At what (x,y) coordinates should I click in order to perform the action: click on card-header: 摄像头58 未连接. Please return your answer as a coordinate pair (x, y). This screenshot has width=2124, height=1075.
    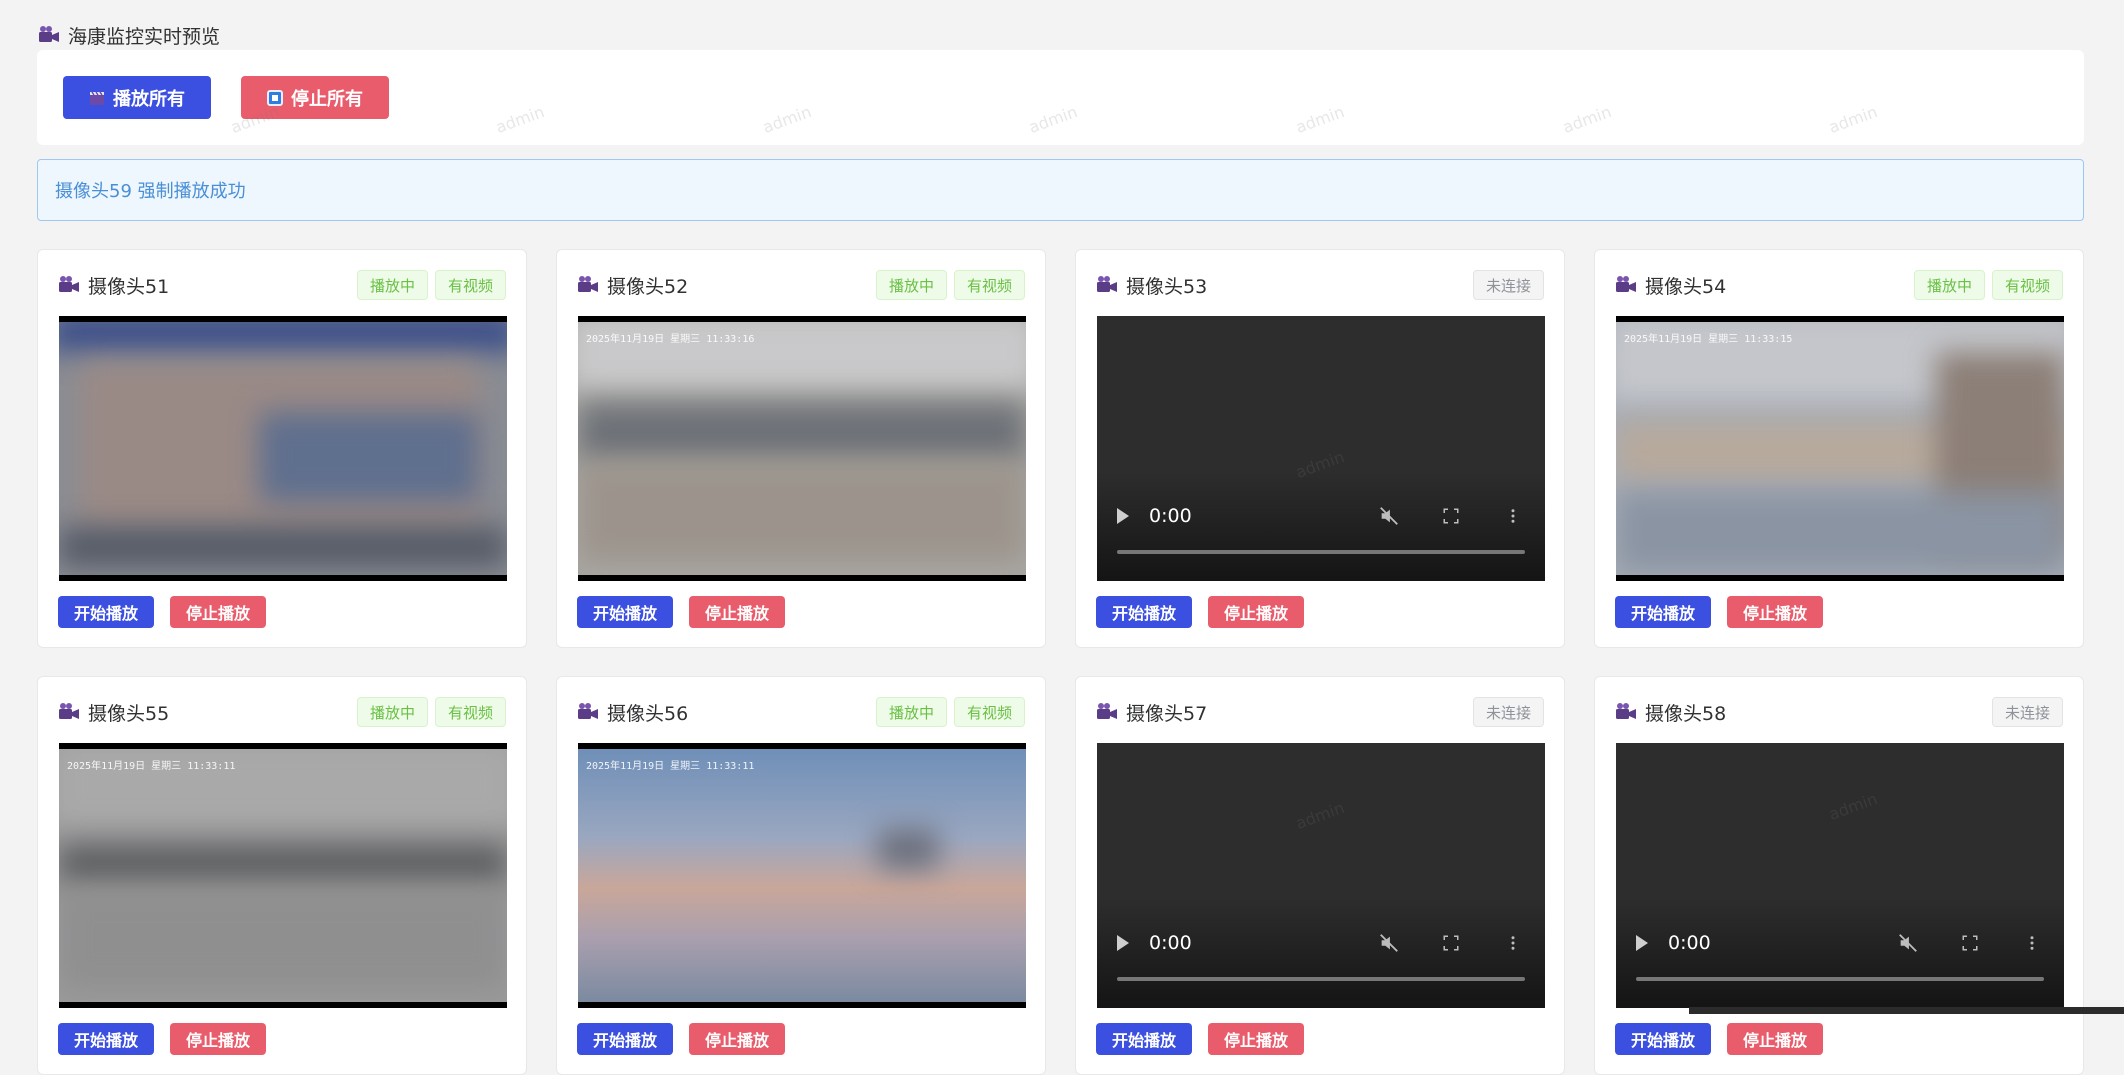
    Looking at the image, I should click on (1839, 712).